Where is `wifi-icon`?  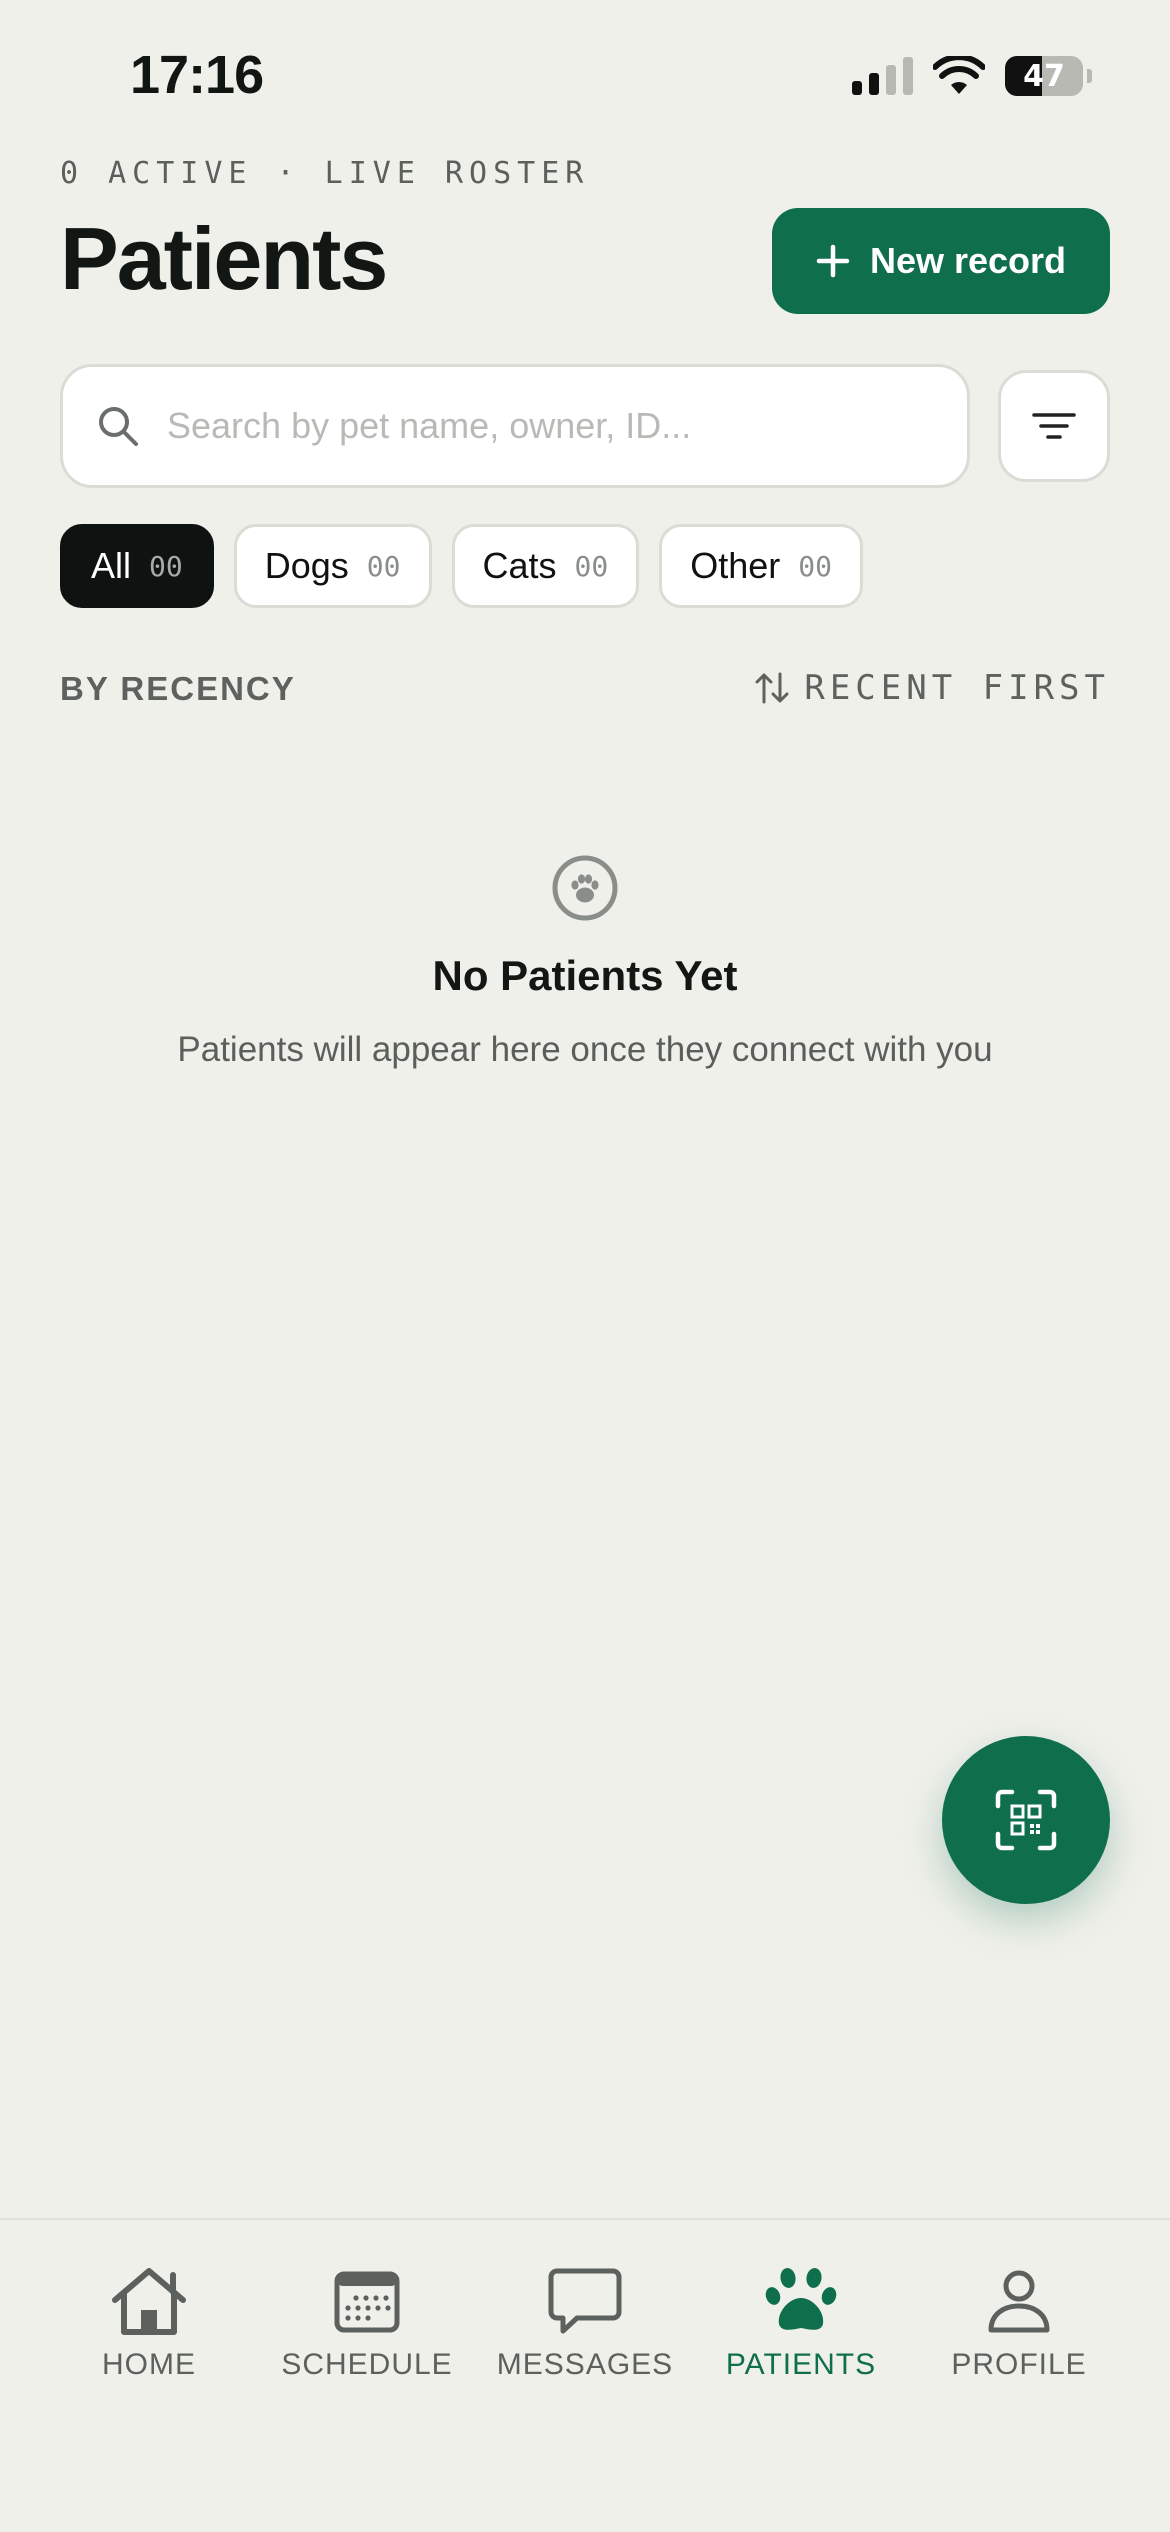 wifi-icon is located at coordinates (959, 75).